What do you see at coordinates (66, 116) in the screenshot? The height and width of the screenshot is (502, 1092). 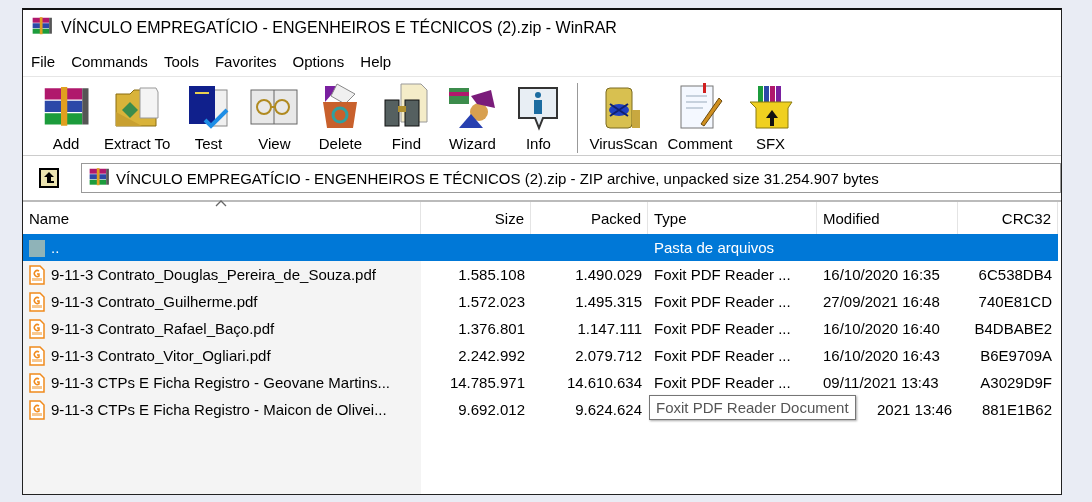 I see `toolbar-button: Add` at bounding box center [66, 116].